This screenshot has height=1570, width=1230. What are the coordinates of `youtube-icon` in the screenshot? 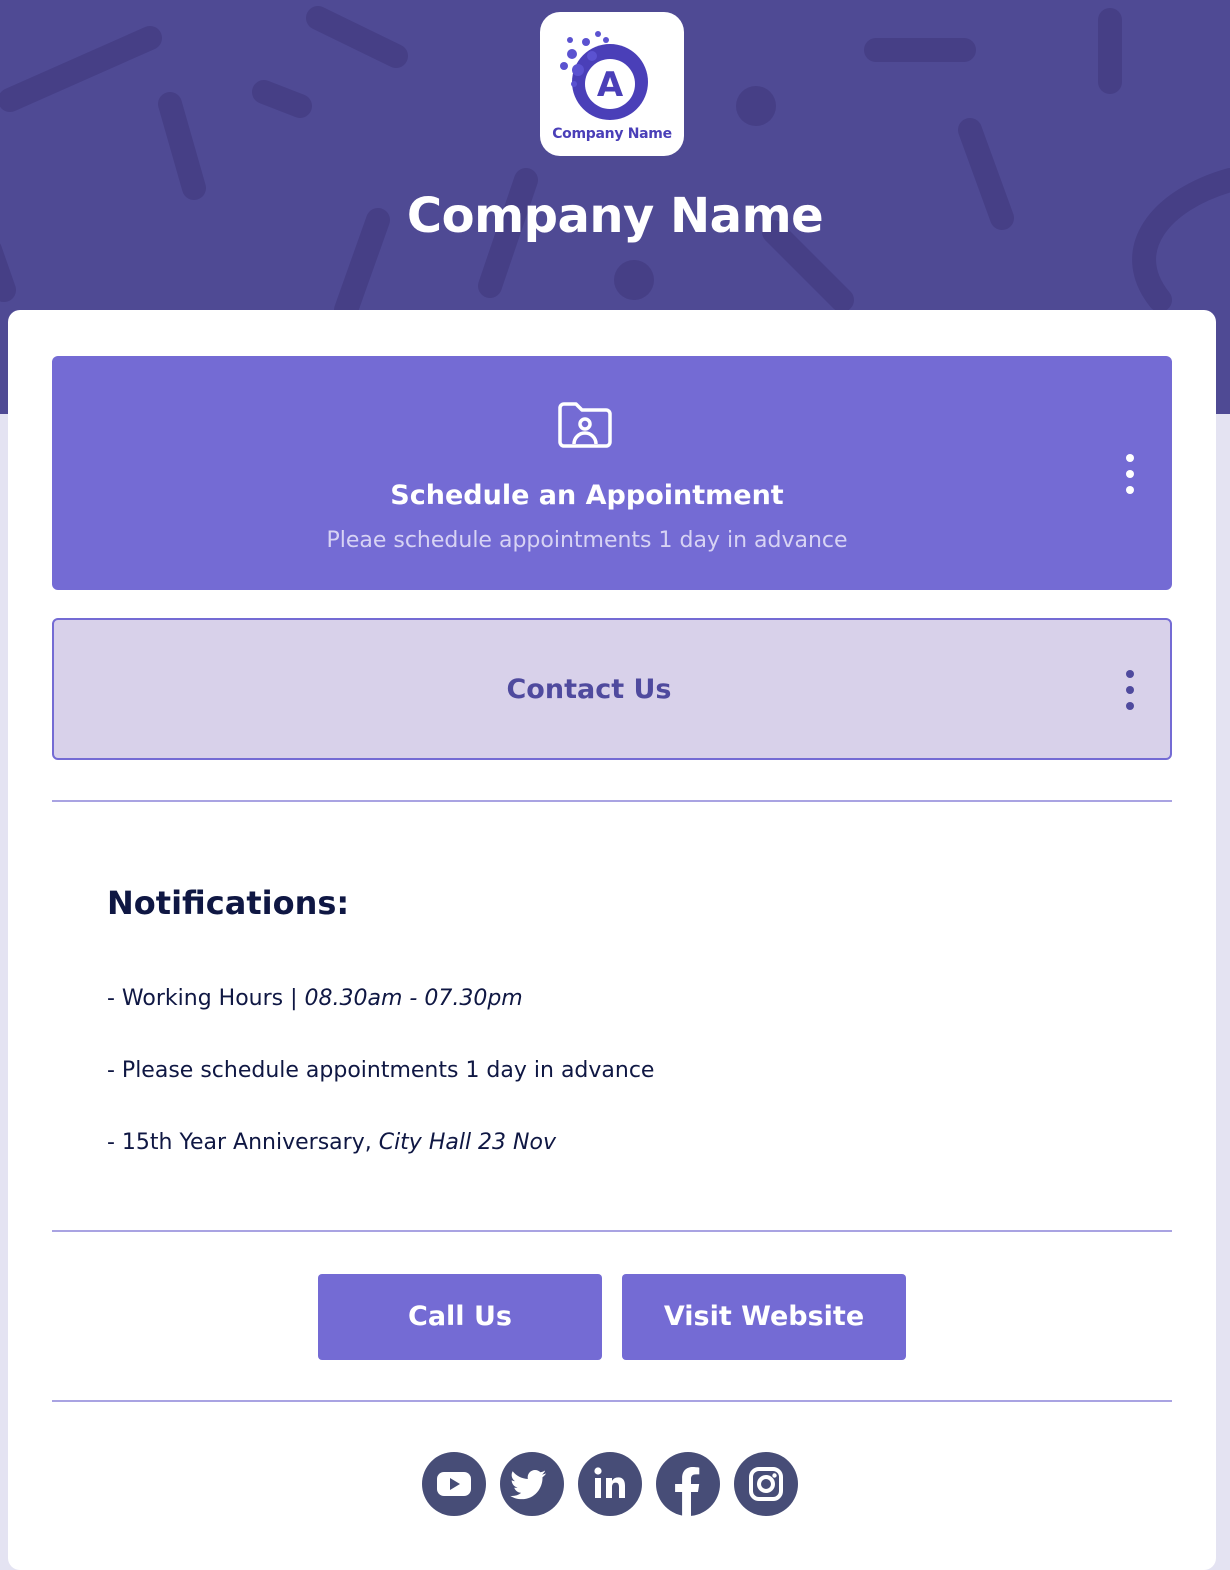 It's located at (454, 1484).